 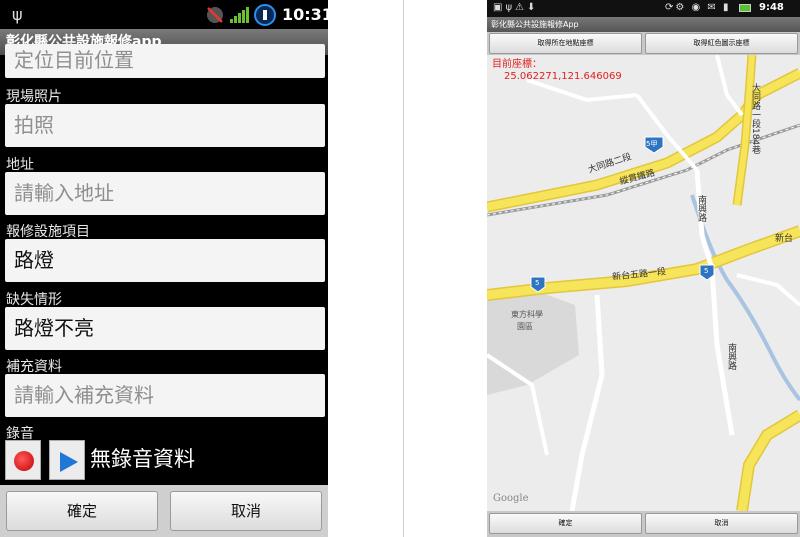 What do you see at coordinates (755, 119) in the screenshot?
I see `road-label-datong-184: 大同路一段184巷` at bounding box center [755, 119].